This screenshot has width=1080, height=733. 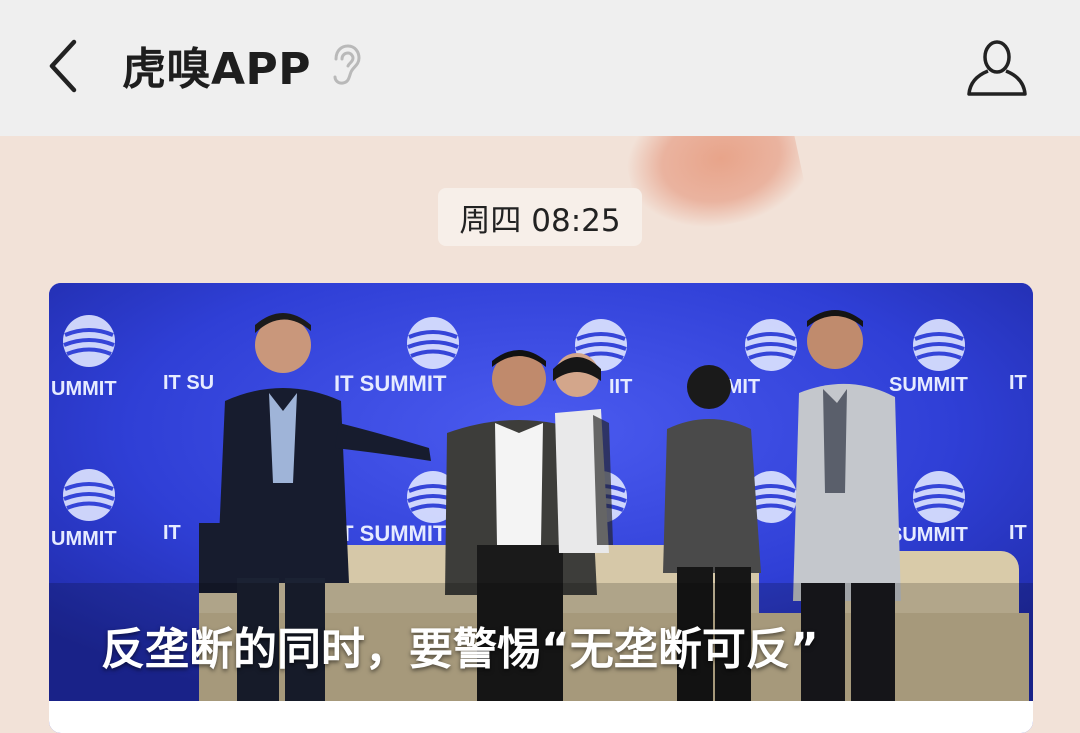 What do you see at coordinates (217, 69) in the screenshot?
I see `page-title: 虎嗅APP` at bounding box center [217, 69].